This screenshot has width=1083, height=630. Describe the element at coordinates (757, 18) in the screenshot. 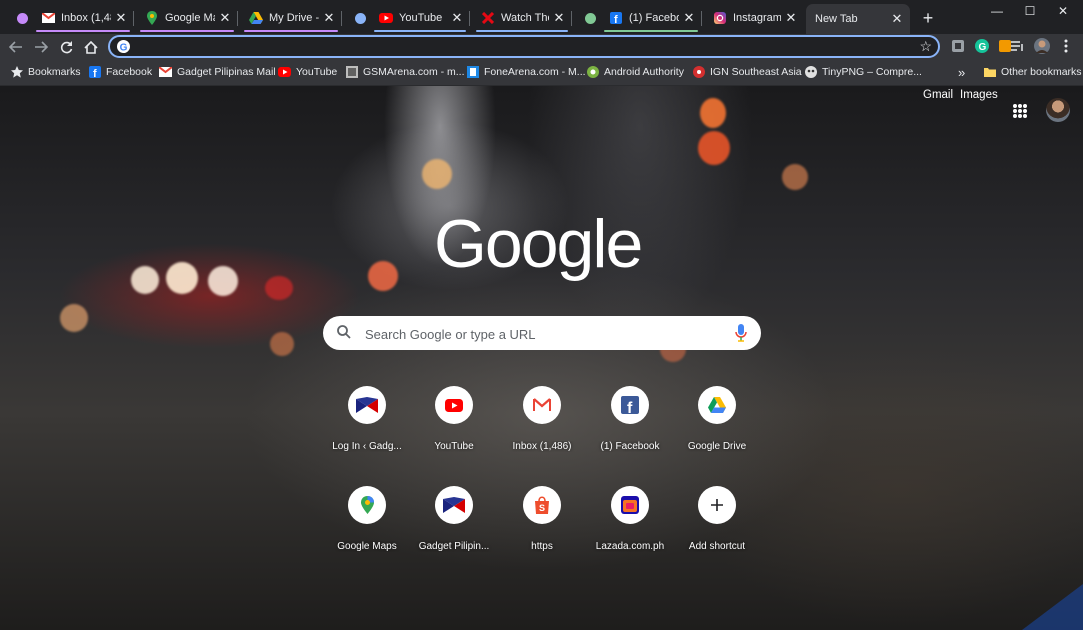

I see `tab-title: Instagram` at that location.